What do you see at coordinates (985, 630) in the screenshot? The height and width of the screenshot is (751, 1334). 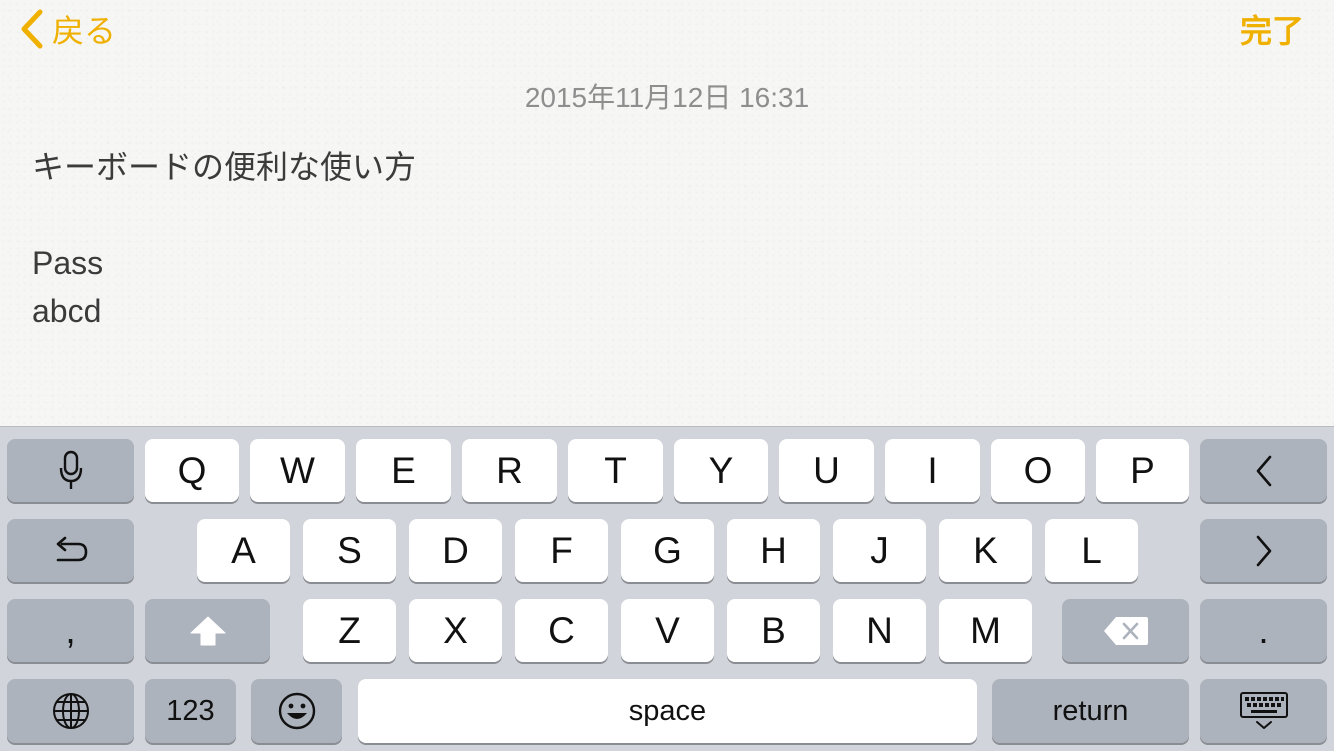 I see `key-m: M` at bounding box center [985, 630].